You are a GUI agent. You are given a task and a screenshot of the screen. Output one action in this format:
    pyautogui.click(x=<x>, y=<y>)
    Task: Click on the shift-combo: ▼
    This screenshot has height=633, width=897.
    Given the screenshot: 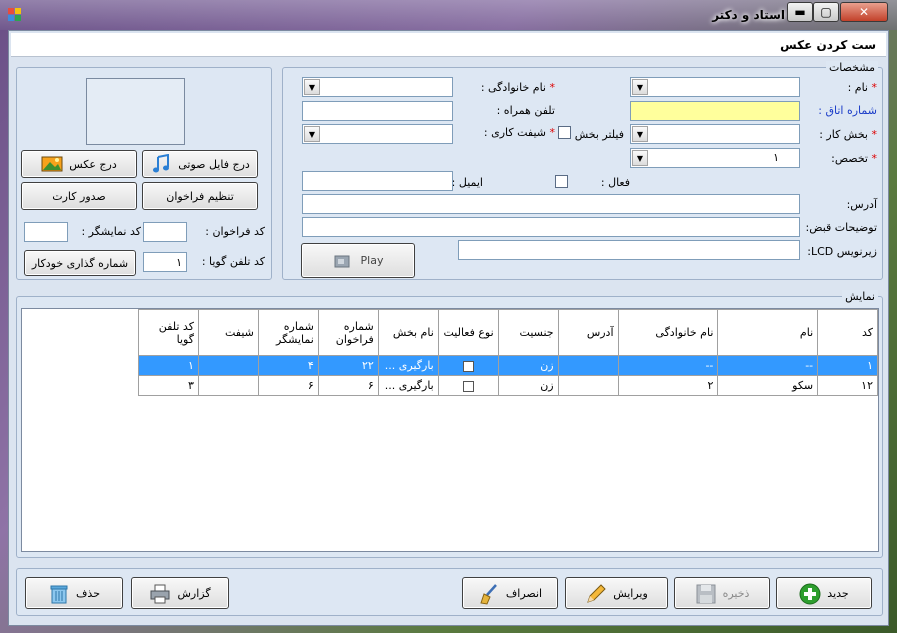 What is the action you would take?
    pyautogui.click(x=377, y=134)
    